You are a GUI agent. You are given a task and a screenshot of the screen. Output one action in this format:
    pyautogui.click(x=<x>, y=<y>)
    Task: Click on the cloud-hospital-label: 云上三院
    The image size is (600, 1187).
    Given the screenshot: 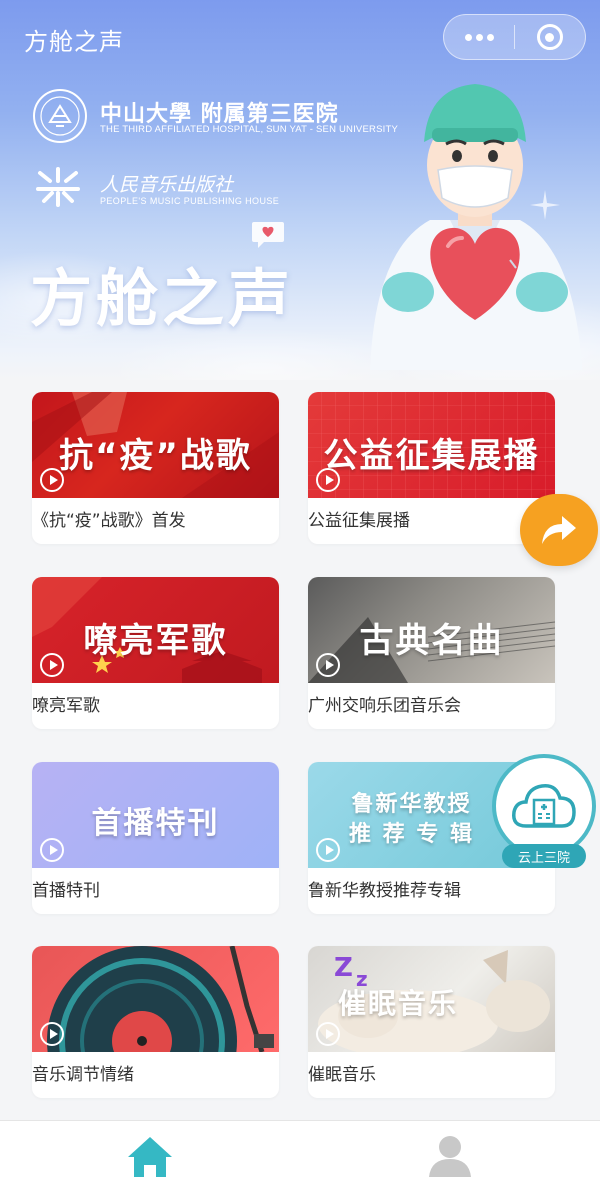 What is the action you would take?
    pyautogui.click(x=544, y=856)
    